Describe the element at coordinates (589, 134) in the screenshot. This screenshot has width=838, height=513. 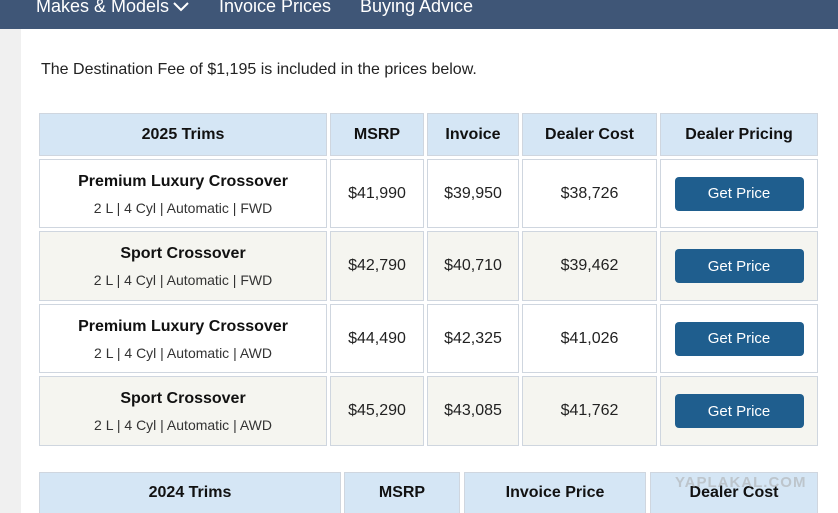
I see `header-dealer-cost: Dealer Cost` at that location.